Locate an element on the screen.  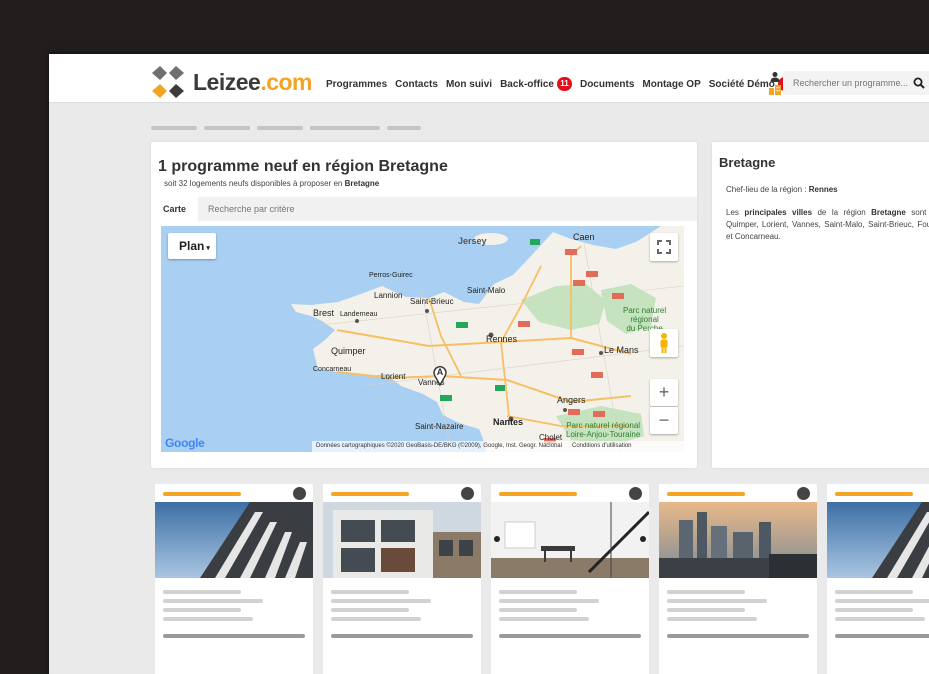
nav-contacts-label: Contacts is located at coordinates (416, 84).